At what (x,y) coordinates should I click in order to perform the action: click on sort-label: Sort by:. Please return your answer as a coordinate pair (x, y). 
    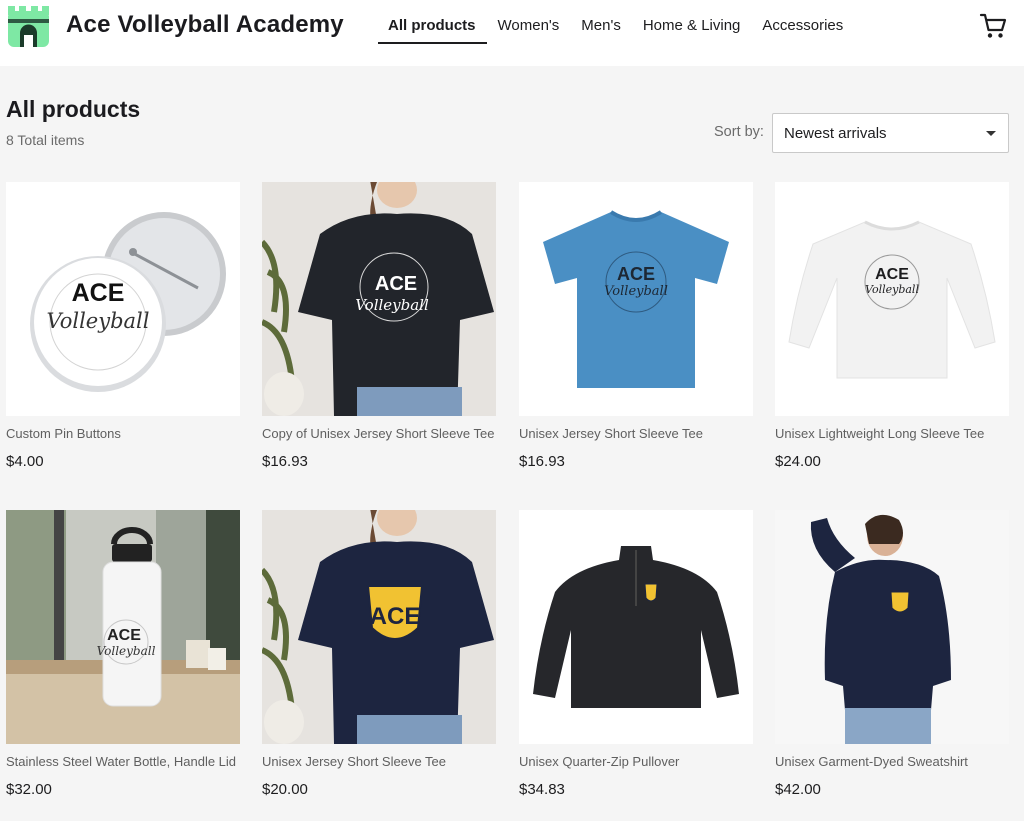
    Looking at the image, I should click on (739, 132).